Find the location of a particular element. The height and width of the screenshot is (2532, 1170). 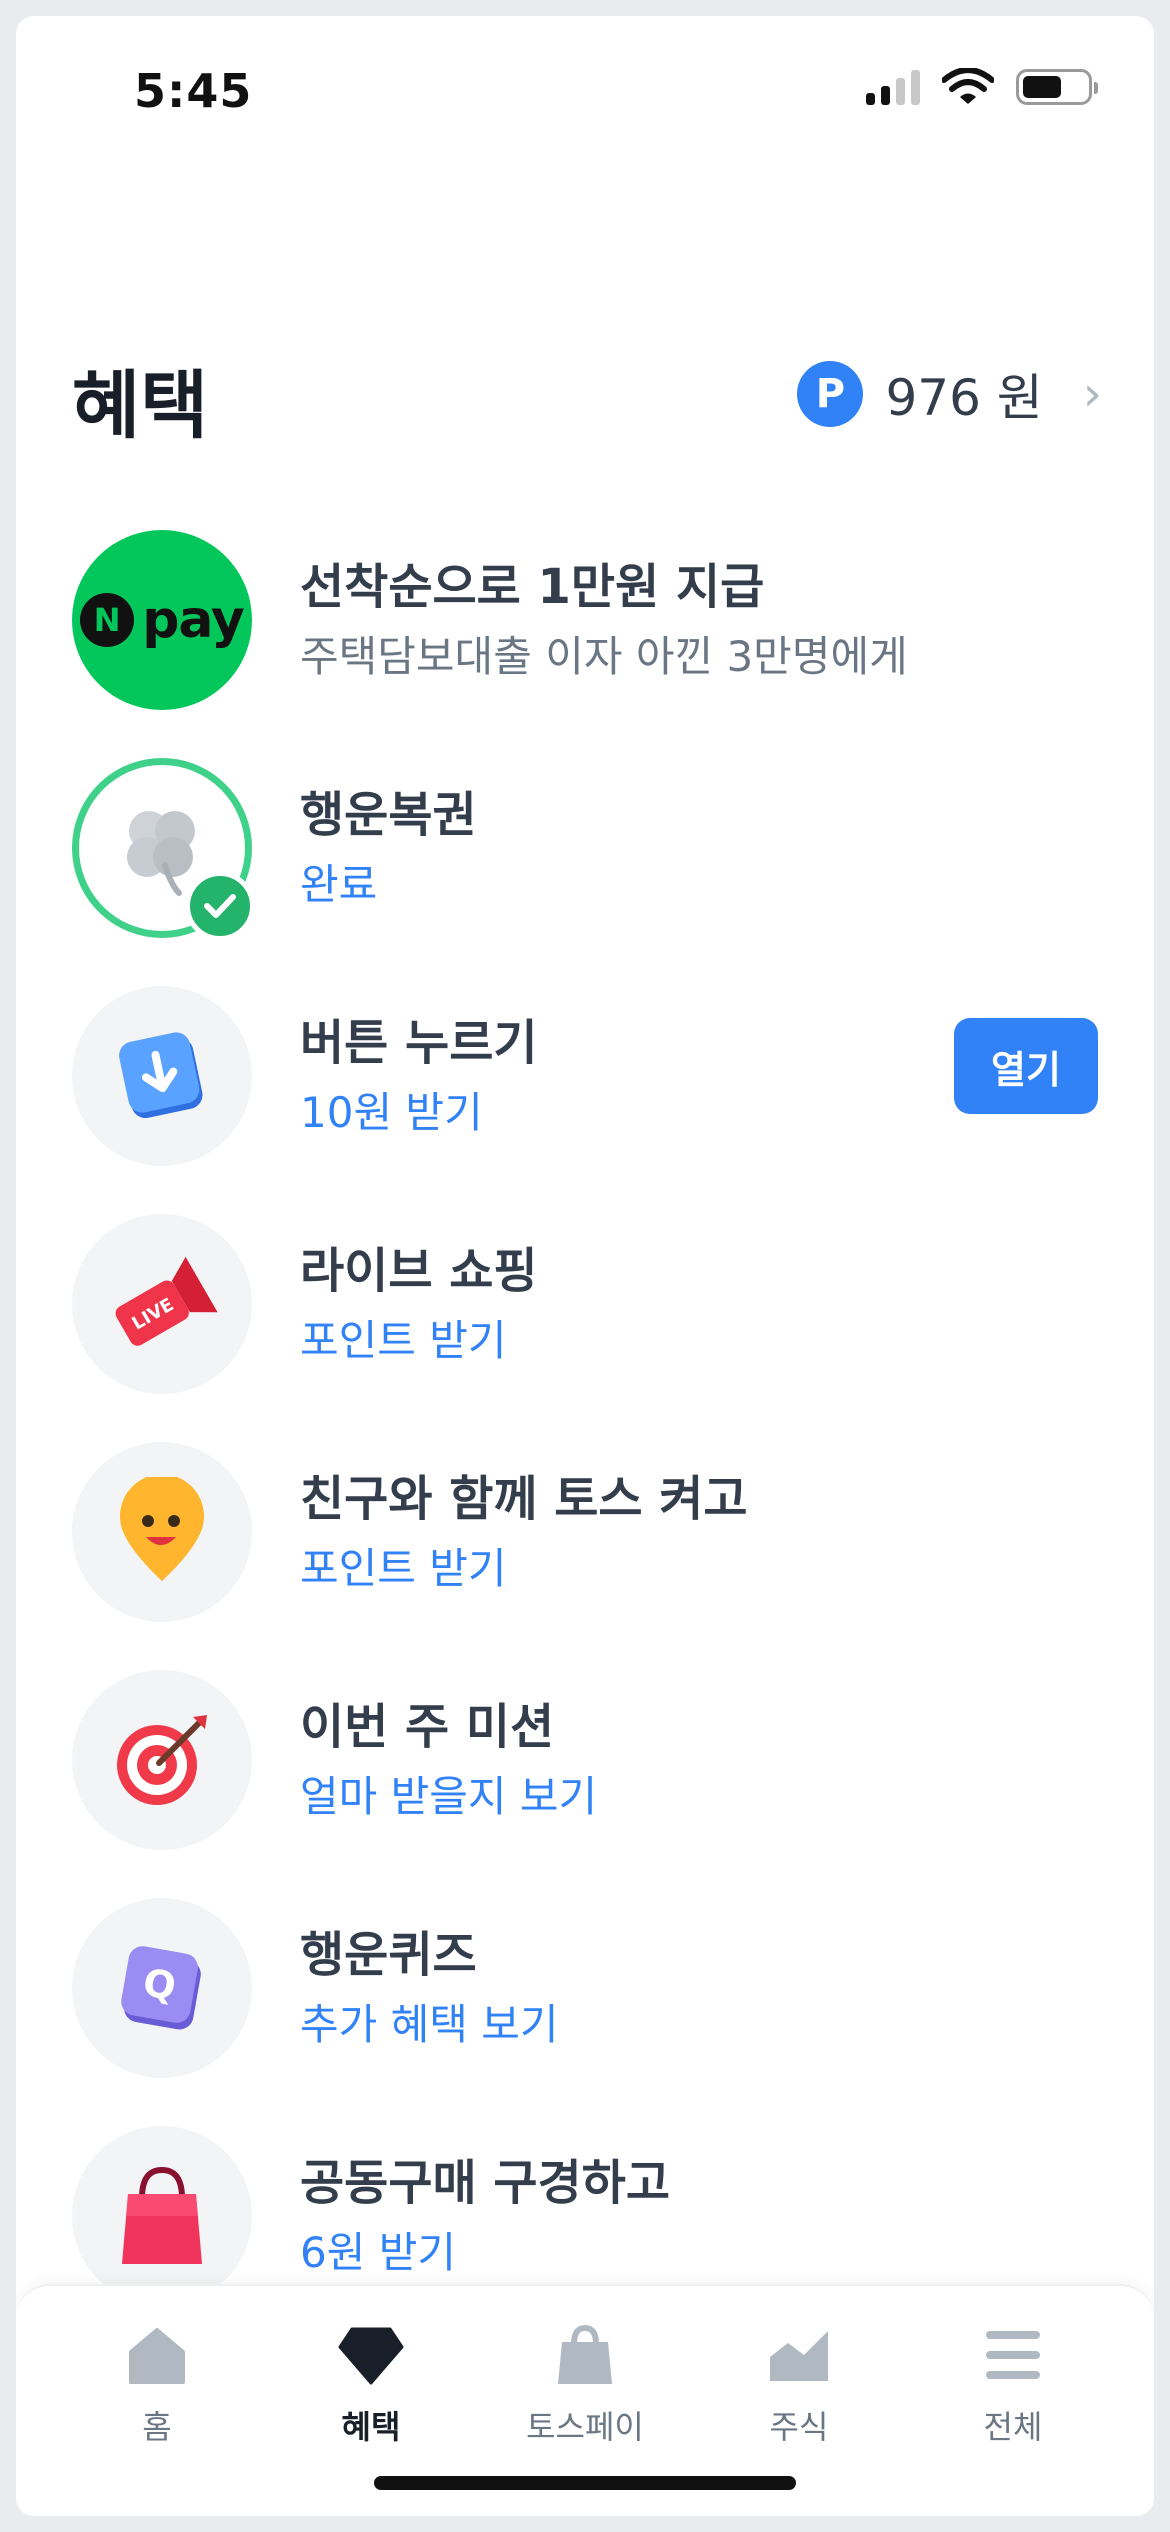

status-icons is located at coordinates (982, 87).